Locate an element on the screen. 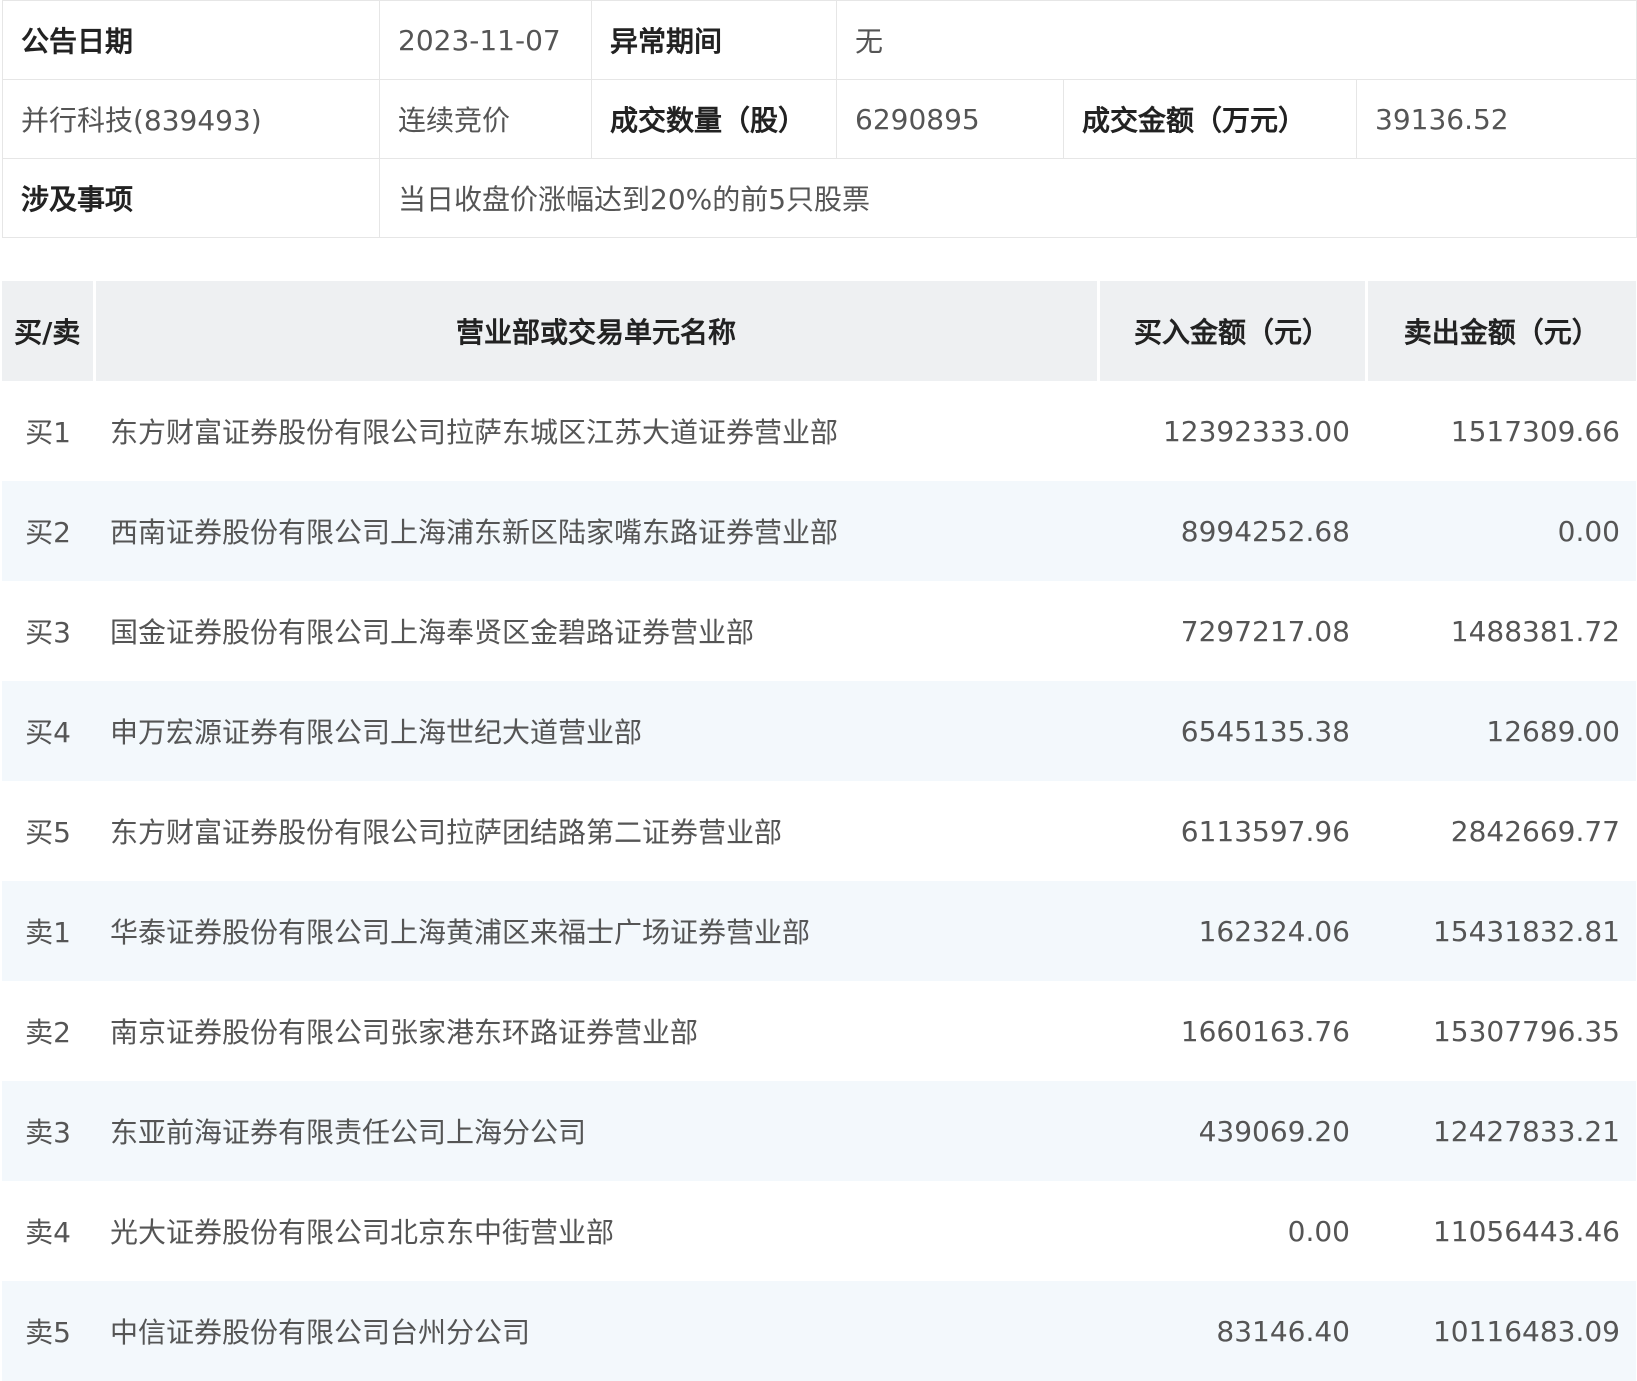 This screenshot has width=1637, height=1381. buy-amount-cell: 162324.06 is located at coordinates (1232, 931).